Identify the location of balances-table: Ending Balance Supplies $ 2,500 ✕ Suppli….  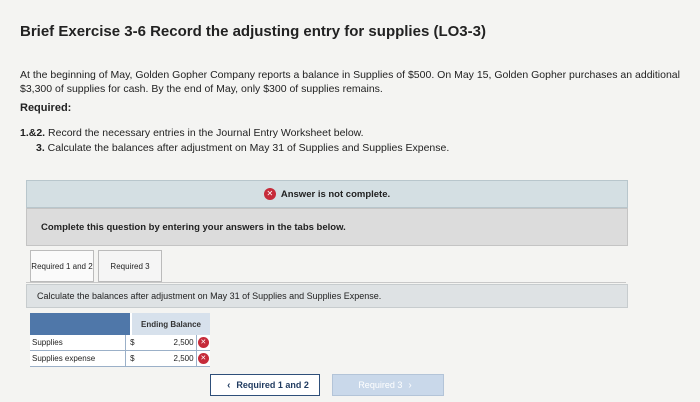
(120, 340).